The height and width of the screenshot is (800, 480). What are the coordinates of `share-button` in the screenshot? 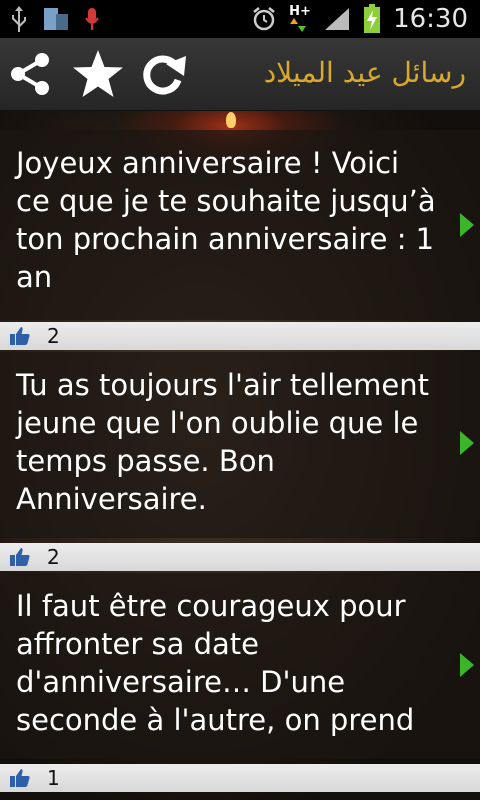 It's located at (30, 74).